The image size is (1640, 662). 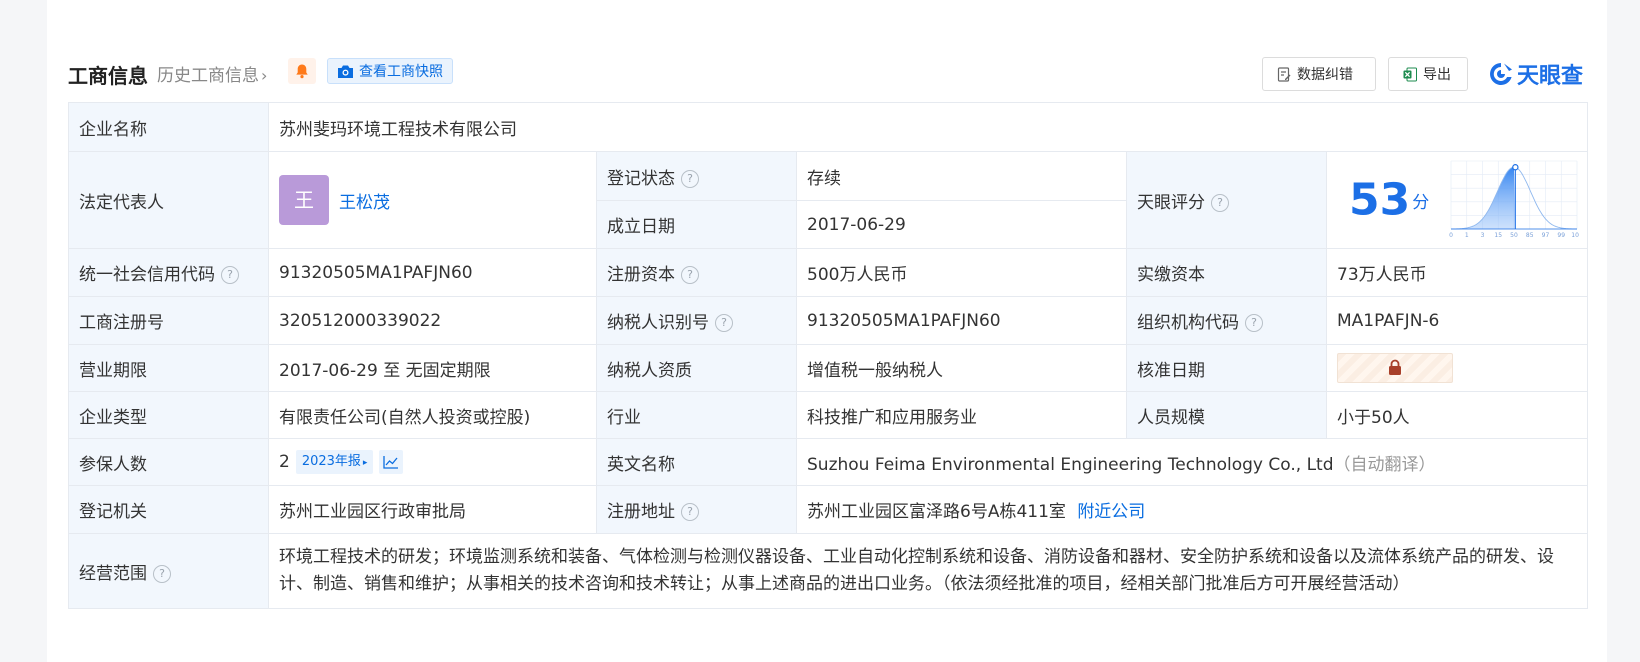 What do you see at coordinates (1545, 235) in the screenshot?
I see `score-axis-tick: 97` at bounding box center [1545, 235].